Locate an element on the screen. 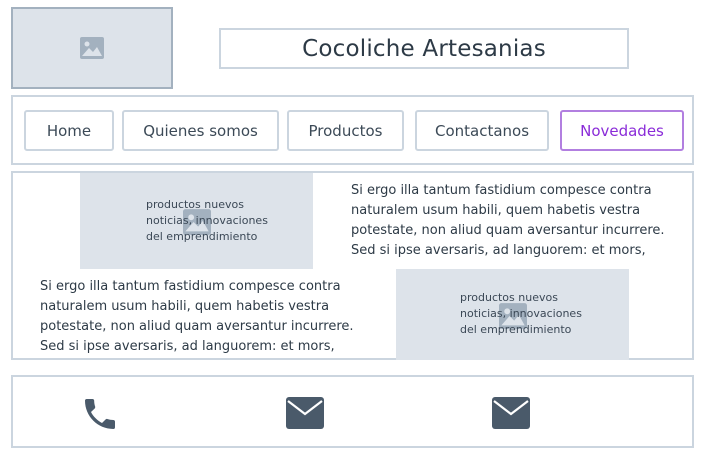 The height and width of the screenshot is (455, 704). image-placeholder-icon is located at coordinates (92, 48).